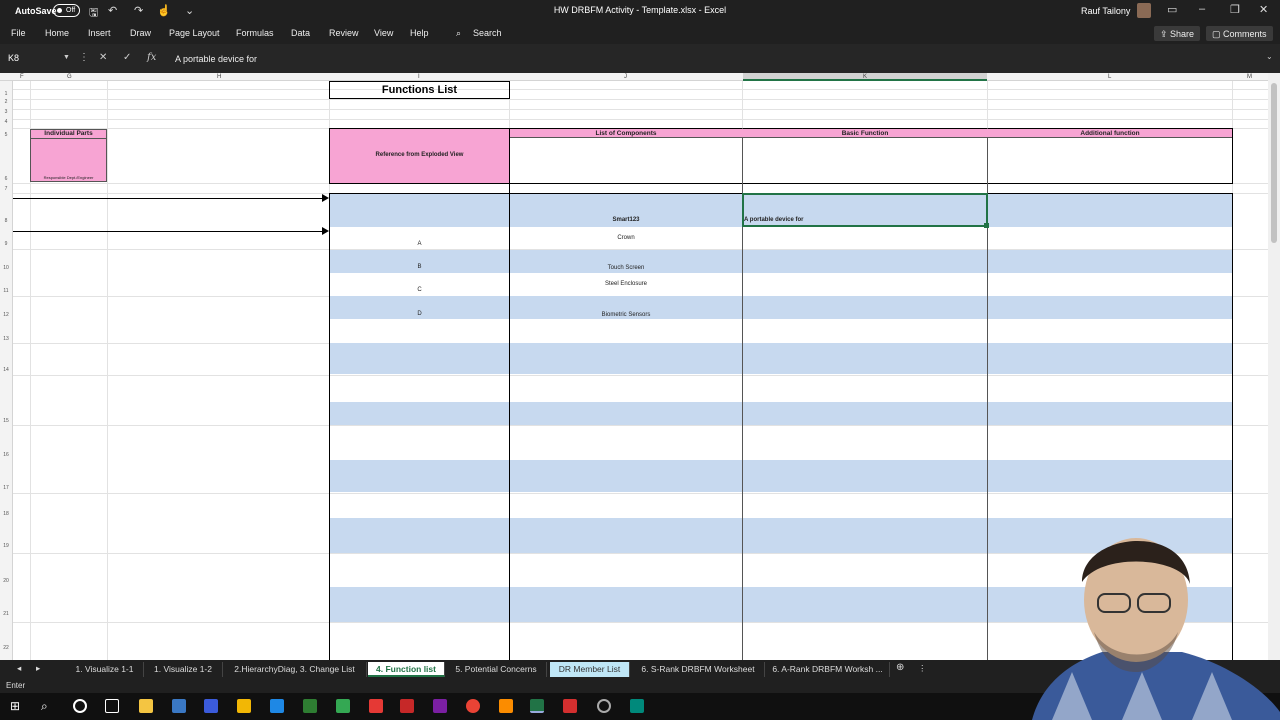  What do you see at coordinates (6, 648) in the screenshot?
I see `row-header: 22` at bounding box center [6, 648].